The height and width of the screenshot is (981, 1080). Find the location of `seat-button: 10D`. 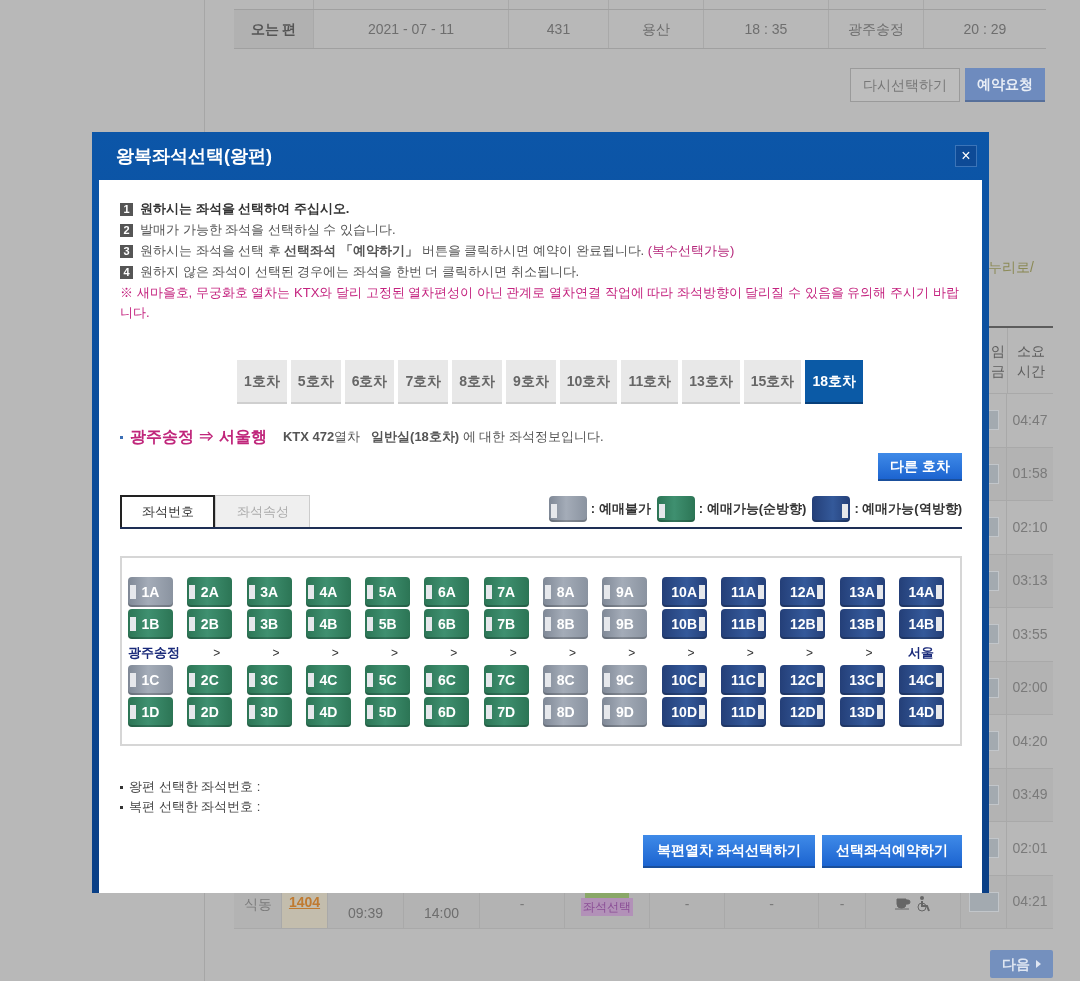

seat-button: 10D is located at coordinates (684, 712).